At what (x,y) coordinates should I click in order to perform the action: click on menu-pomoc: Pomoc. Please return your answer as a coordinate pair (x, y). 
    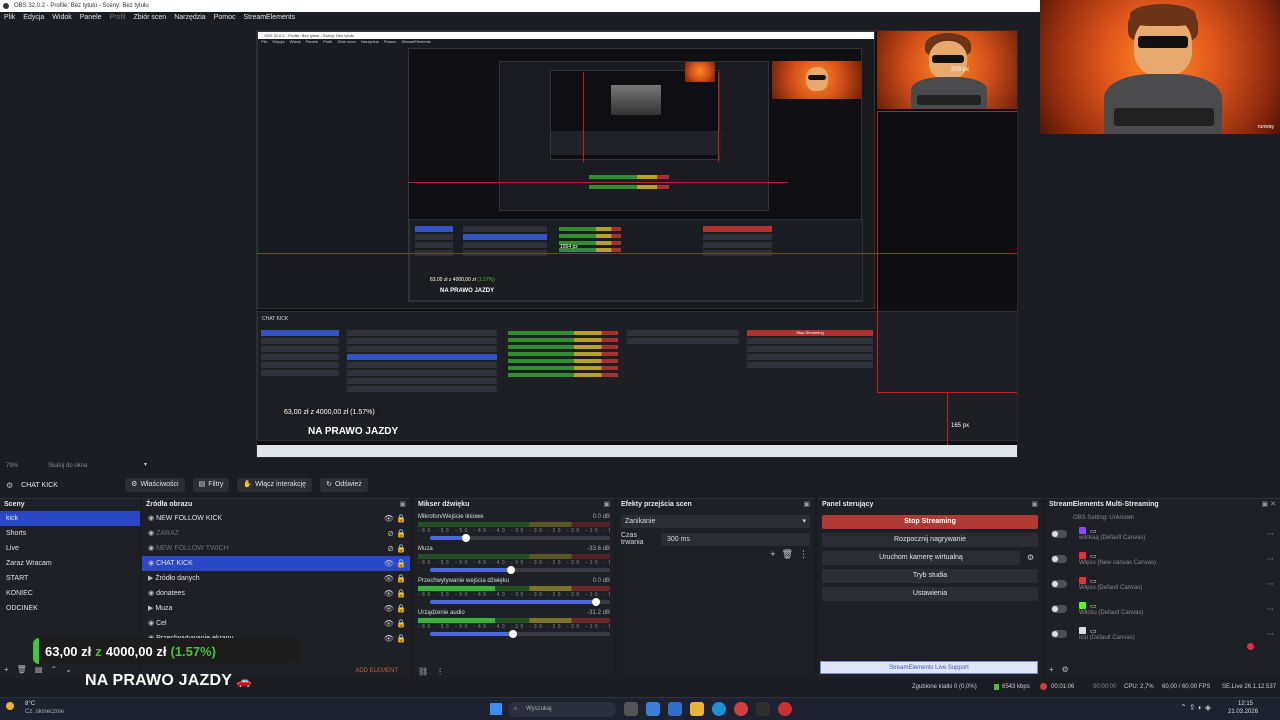
    Looking at the image, I should click on (225, 18).